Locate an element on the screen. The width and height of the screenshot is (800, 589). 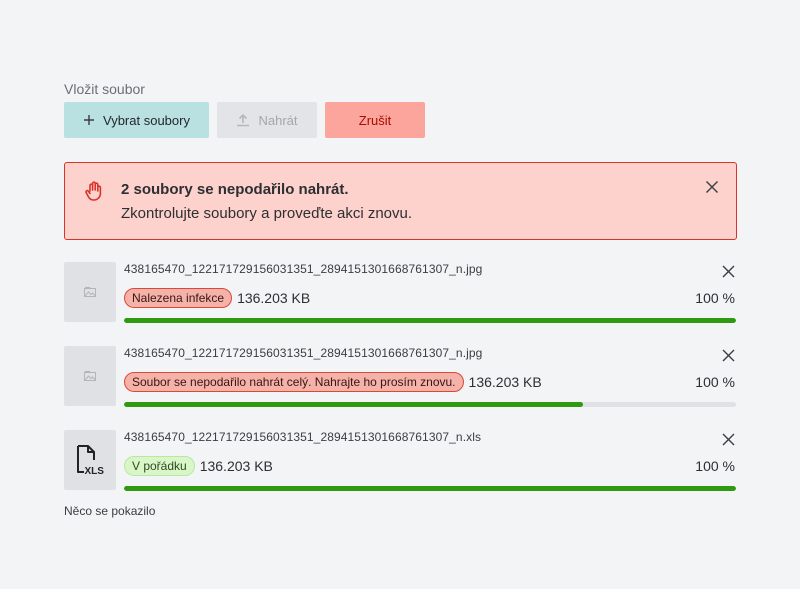
cancel-label: Zrušit is located at coordinates (375, 120).